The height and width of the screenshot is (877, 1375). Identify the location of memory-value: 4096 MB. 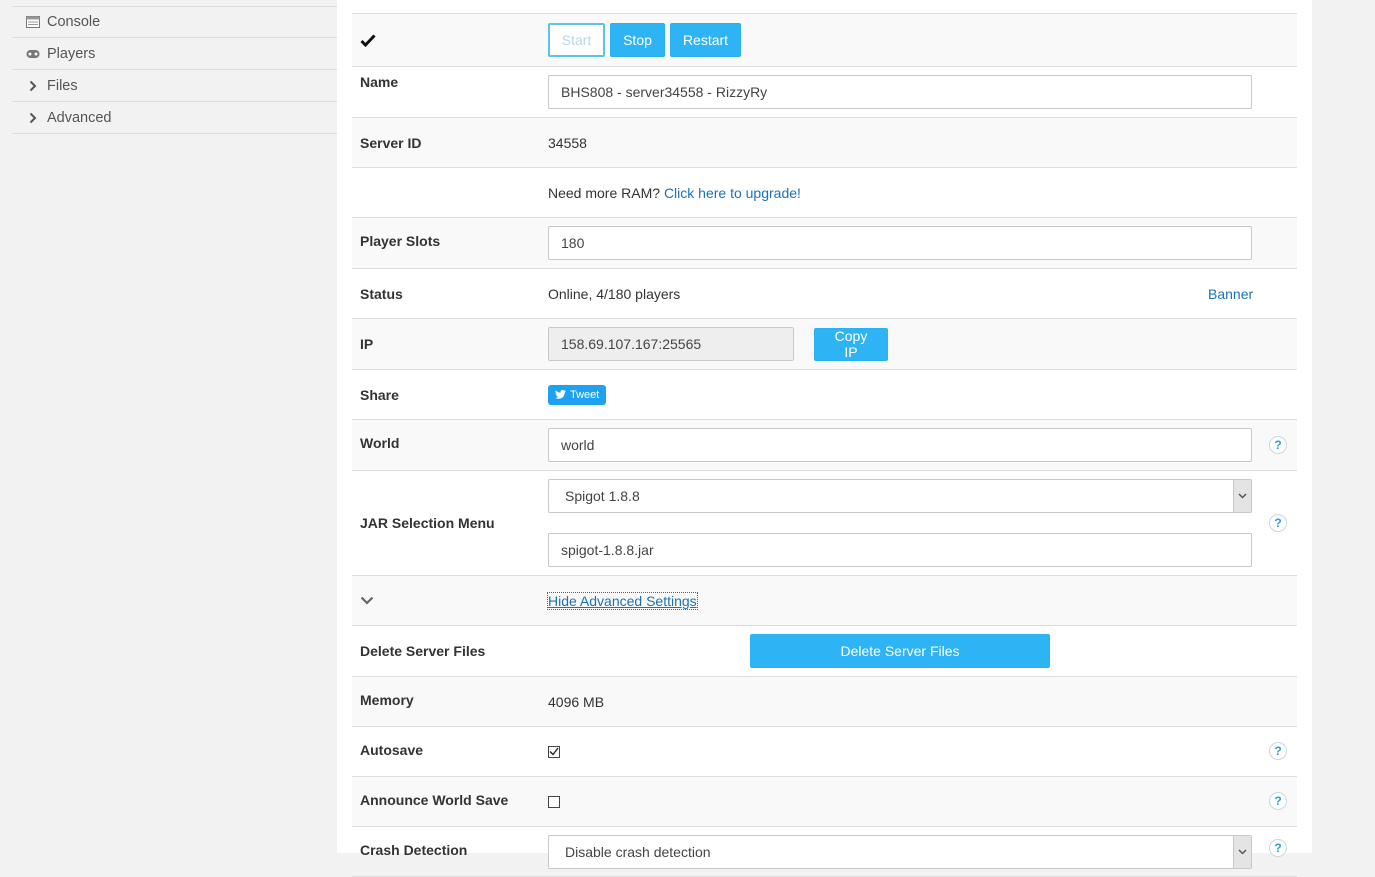
(576, 701).